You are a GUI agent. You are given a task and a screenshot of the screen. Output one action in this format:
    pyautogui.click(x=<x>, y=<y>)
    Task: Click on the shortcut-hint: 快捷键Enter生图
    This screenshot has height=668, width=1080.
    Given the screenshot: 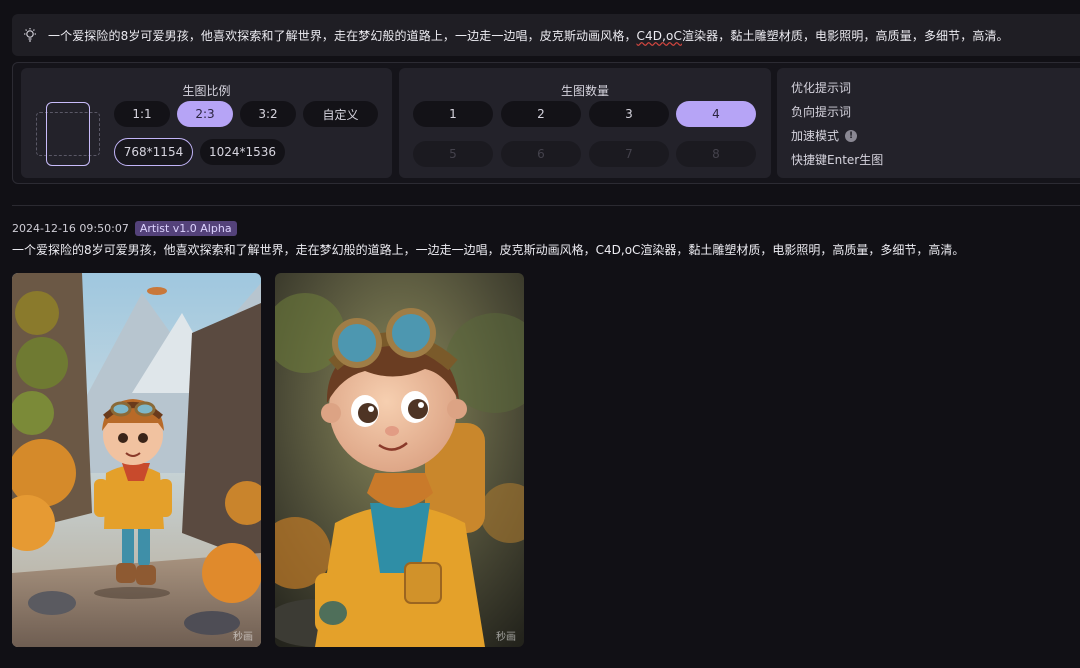 What is the action you would take?
    pyautogui.click(x=837, y=159)
    